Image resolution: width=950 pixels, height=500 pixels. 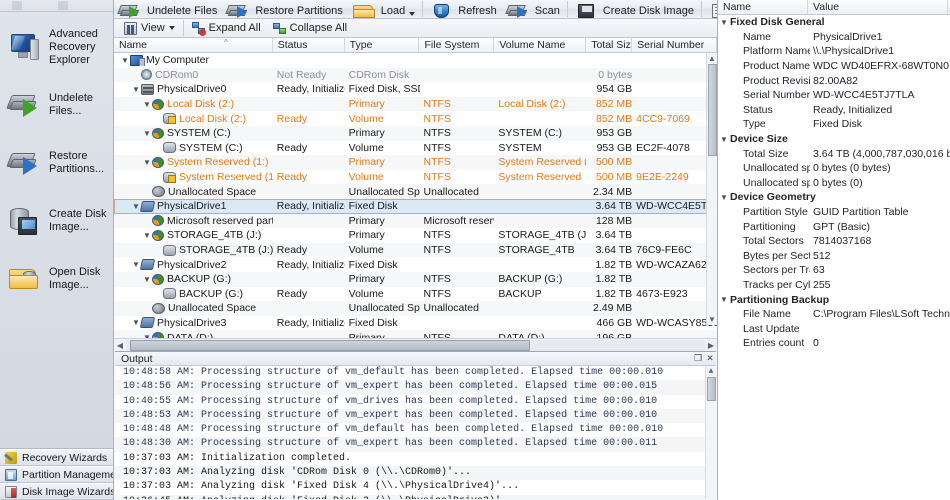 What do you see at coordinates (540, 45) in the screenshot?
I see `tree-column-header-volume-name: Volume Name` at bounding box center [540, 45].